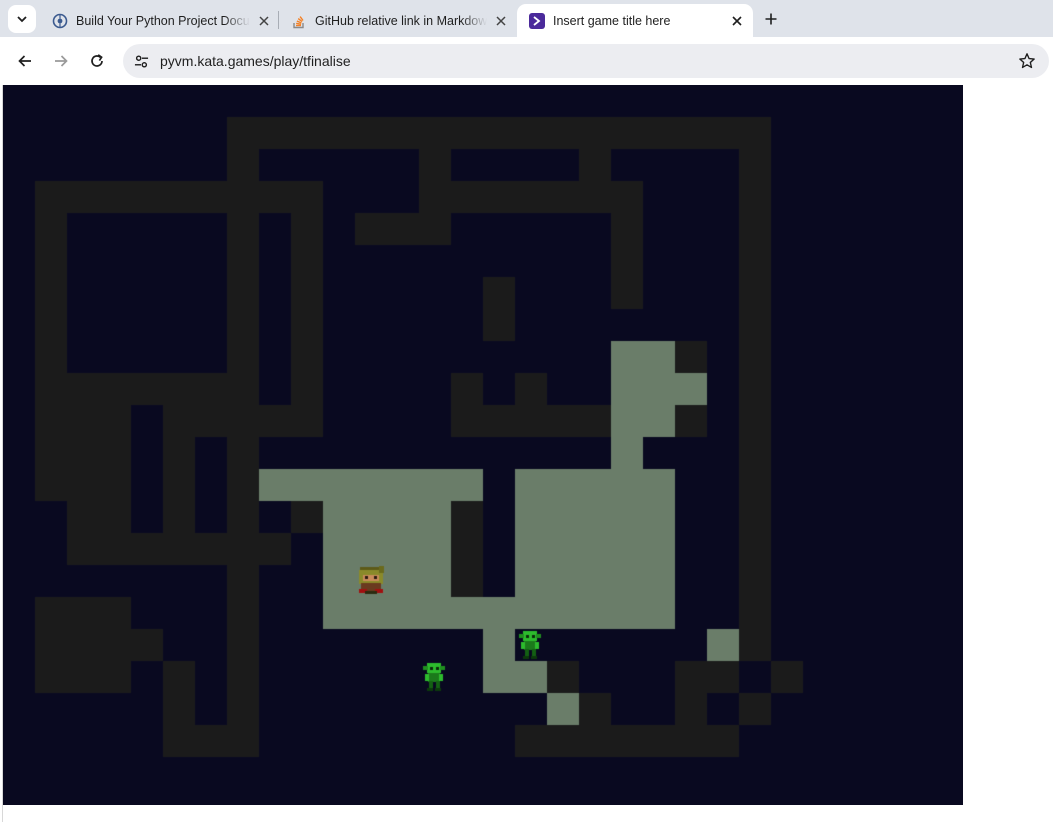  I want to click on stackoverflow-favicon-icon, so click(299, 21).